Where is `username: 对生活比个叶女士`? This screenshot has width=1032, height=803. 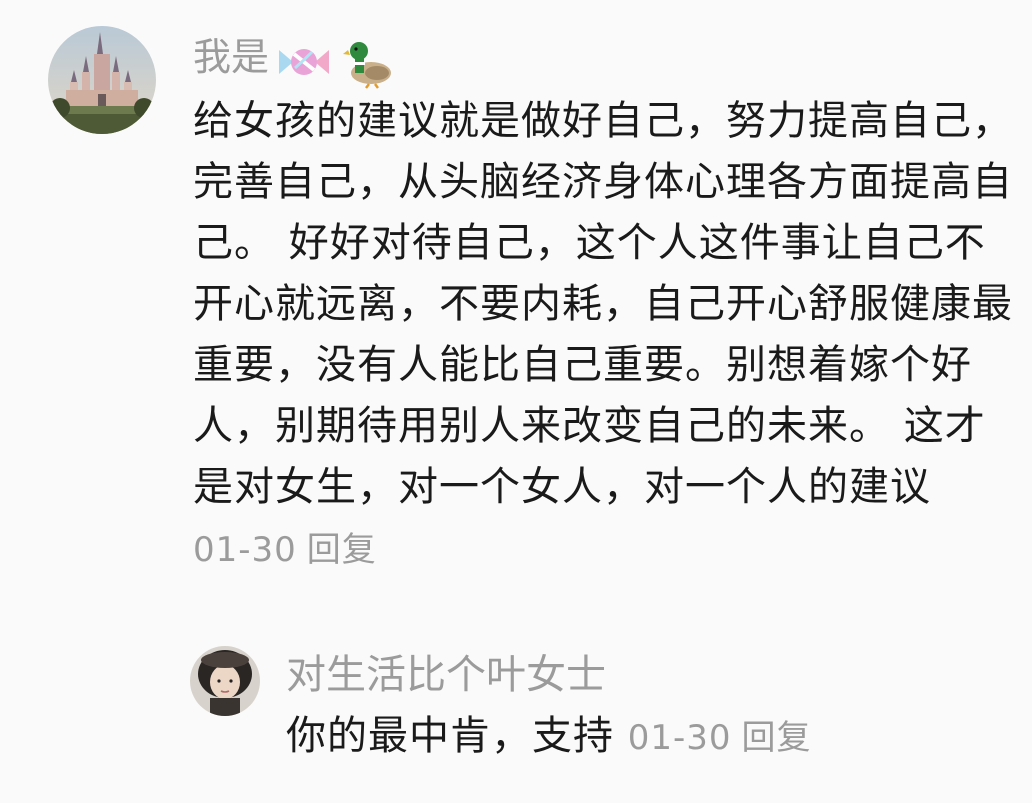 username: 对生活比个叶女士 is located at coordinates (446, 675).